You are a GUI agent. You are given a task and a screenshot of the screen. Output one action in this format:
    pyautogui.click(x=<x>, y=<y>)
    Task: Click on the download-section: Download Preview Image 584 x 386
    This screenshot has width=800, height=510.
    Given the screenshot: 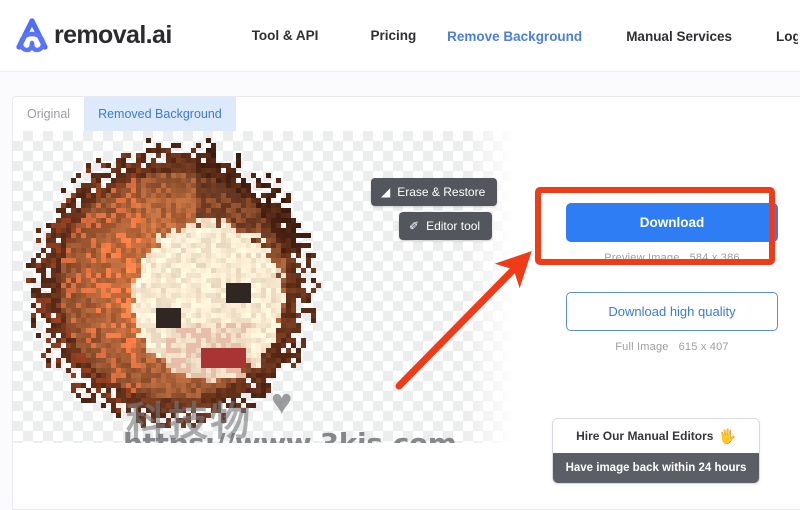 What is the action you would take?
    pyautogui.click(x=671, y=233)
    